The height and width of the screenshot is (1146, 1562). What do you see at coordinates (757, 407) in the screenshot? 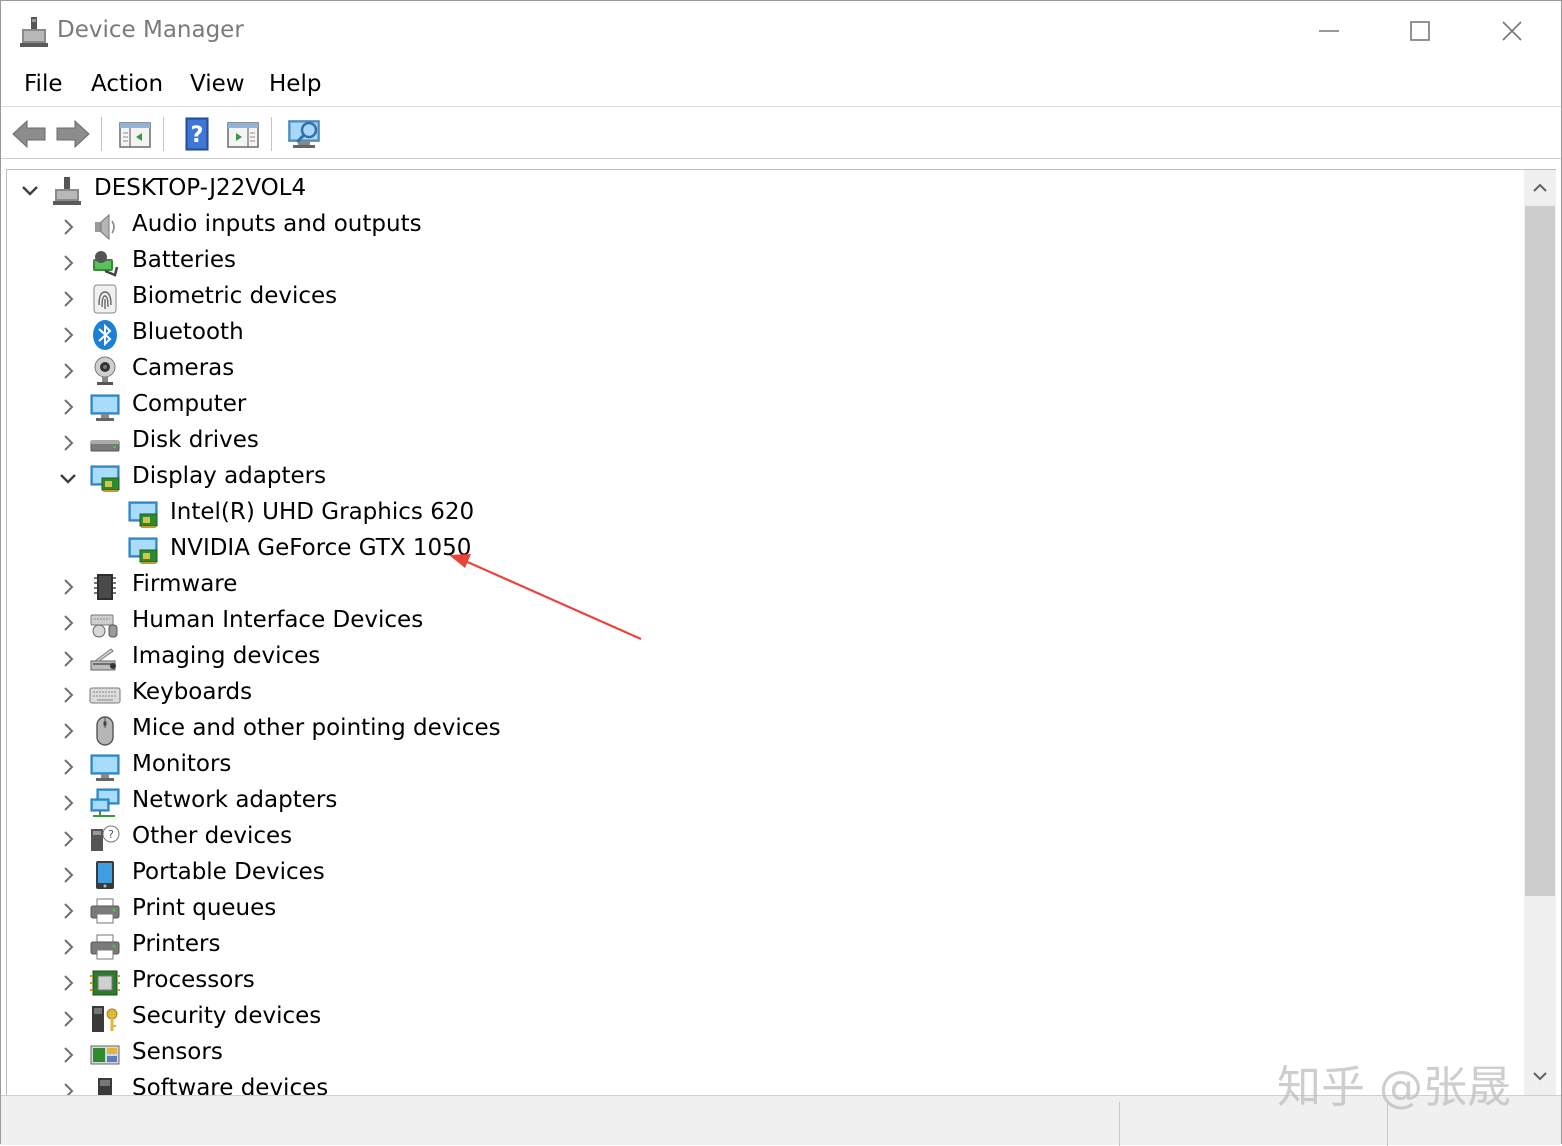
I see `tree-category-item: Computer` at bounding box center [757, 407].